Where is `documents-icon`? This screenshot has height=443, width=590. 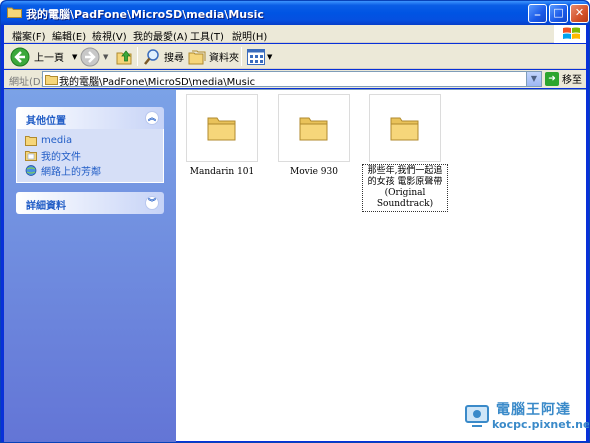
documents-icon is located at coordinates (31, 156).